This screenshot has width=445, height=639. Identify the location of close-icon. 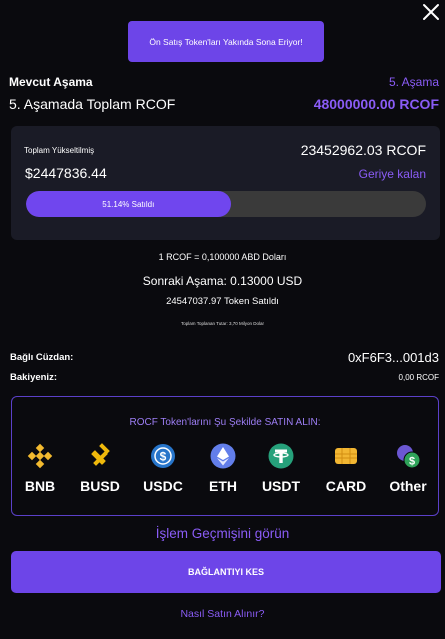
(431, 12).